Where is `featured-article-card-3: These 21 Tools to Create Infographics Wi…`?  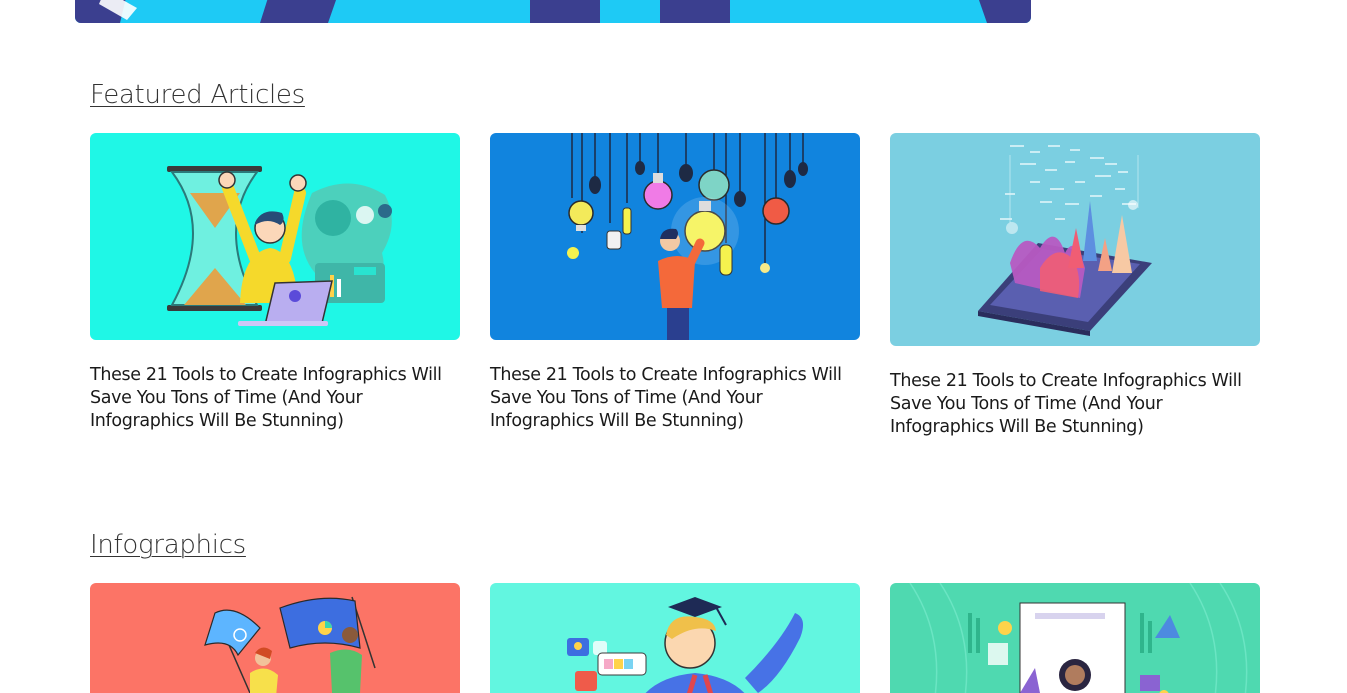
featured-article-card-3: These 21 Tools to Create Infographics Wi… is located at coordinates (1075, 286).